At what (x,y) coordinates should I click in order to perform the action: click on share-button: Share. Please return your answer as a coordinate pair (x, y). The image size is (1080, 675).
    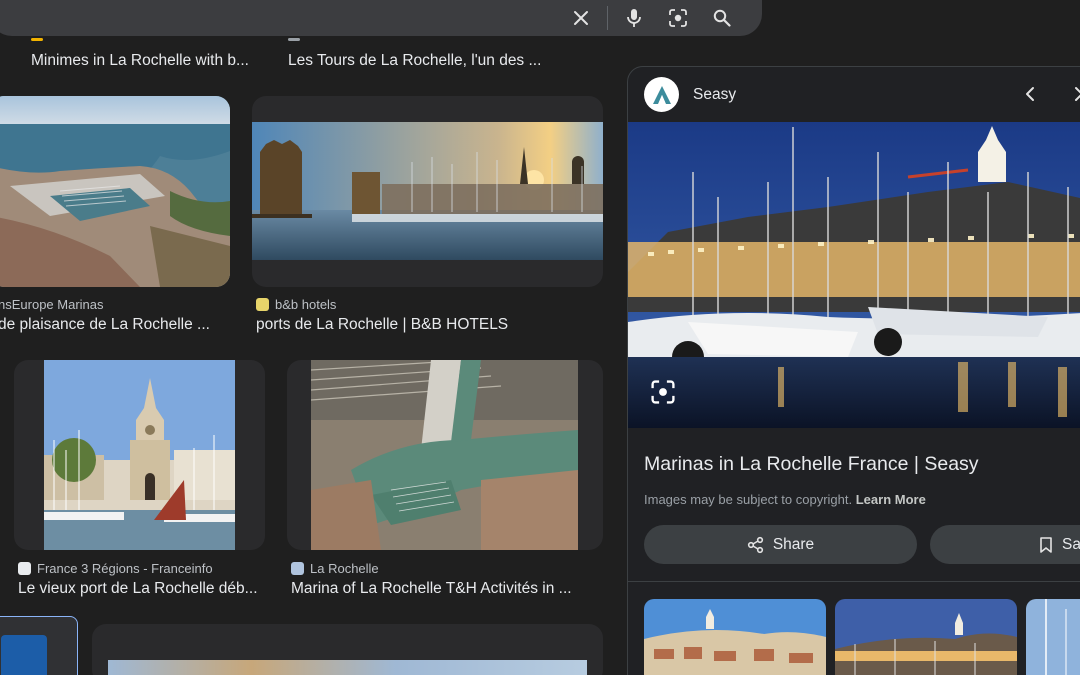
    Looking at the image, I should click on (780, 544).